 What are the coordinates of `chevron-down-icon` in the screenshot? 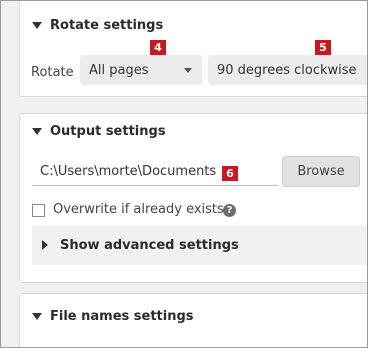 It's located at (188, 70).